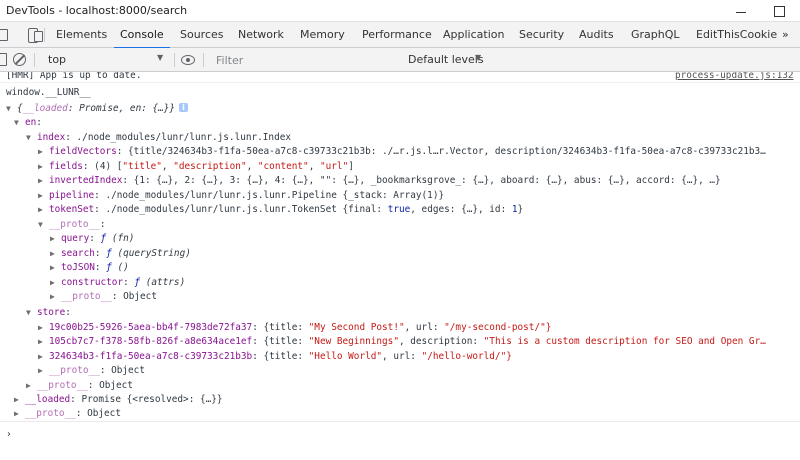  What do you see at coordinates (74, 76) in the screenshot?
I see `console-message-text: [HMR] App is up to date.` at bounding box center [74, 76].